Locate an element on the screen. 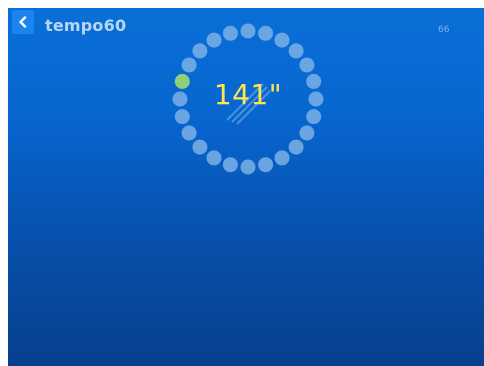 The image size is (484, 366). timer-value: 141" is located at coordinates (248, 94).